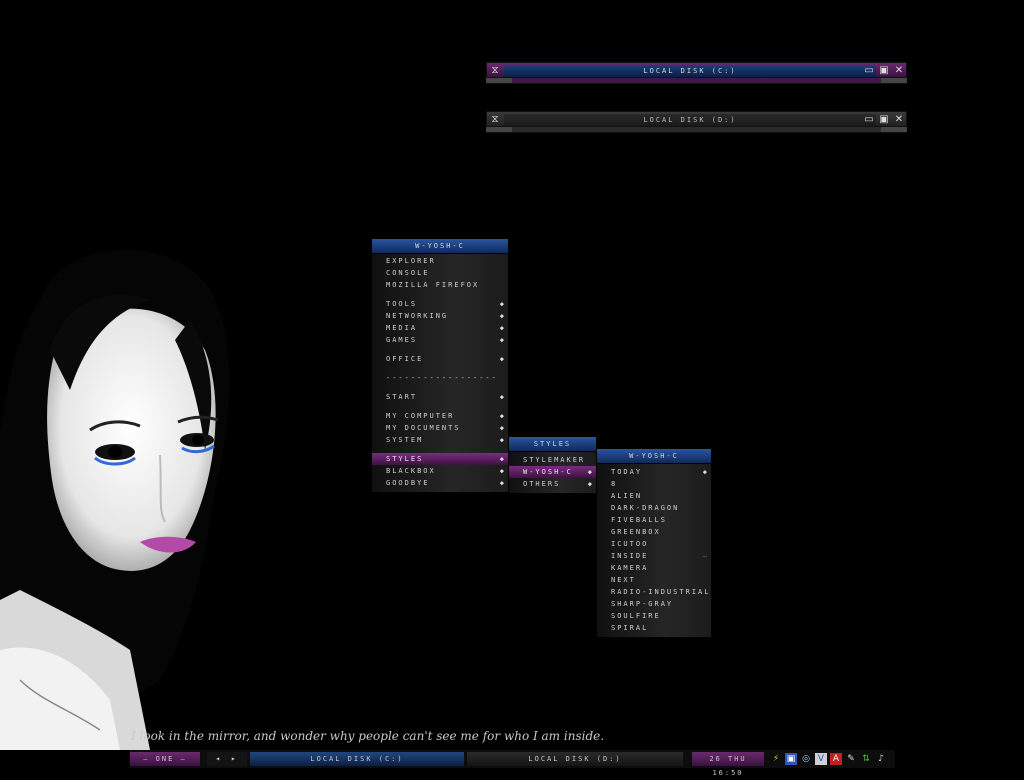 Image resolution: width=1024 pixels, height=780 pixels. I want to click on menu-item-start: START ◆, so click(440, 397).